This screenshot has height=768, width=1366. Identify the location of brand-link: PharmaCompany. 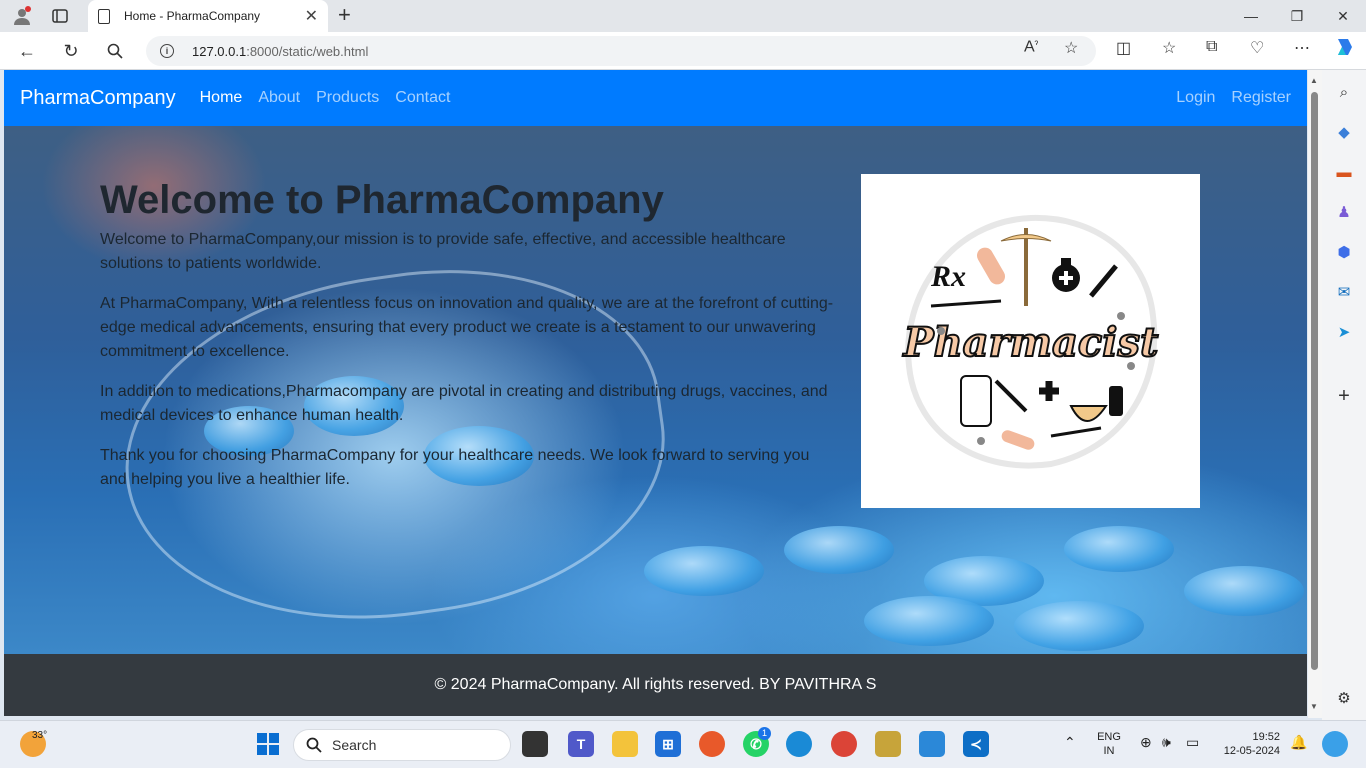
(98, 98).